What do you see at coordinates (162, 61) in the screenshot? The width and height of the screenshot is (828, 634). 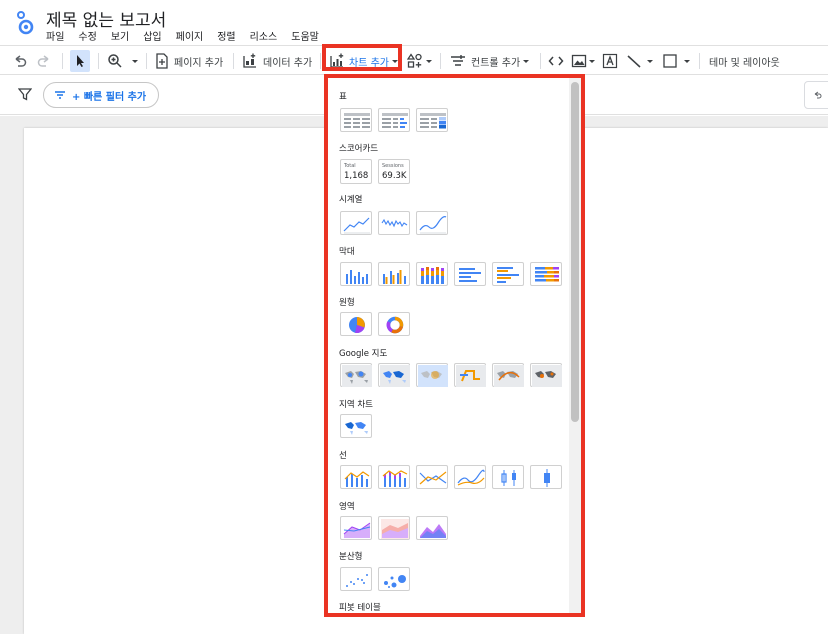 I see `add-page-icon` at bounding box center [162, 61].